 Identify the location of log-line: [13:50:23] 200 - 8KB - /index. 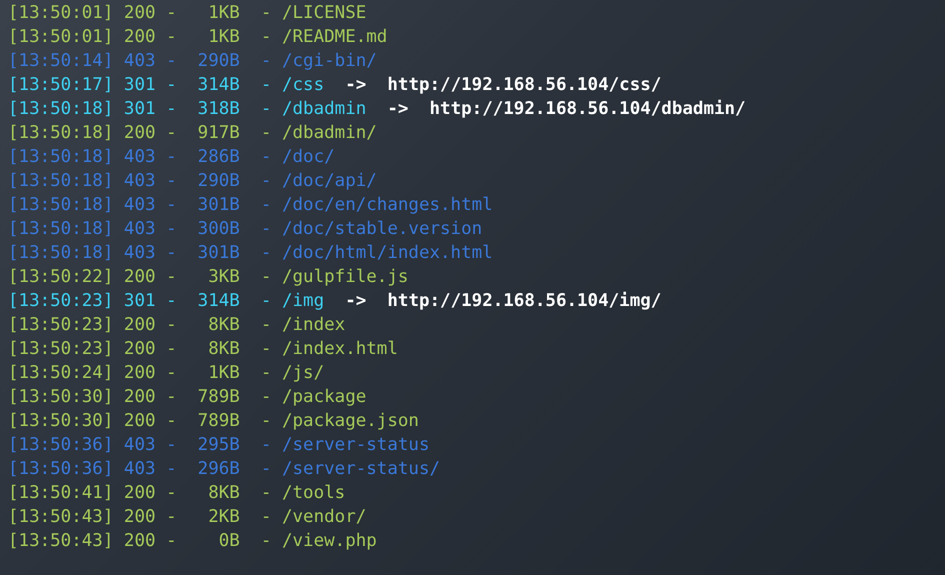
(177, 325).